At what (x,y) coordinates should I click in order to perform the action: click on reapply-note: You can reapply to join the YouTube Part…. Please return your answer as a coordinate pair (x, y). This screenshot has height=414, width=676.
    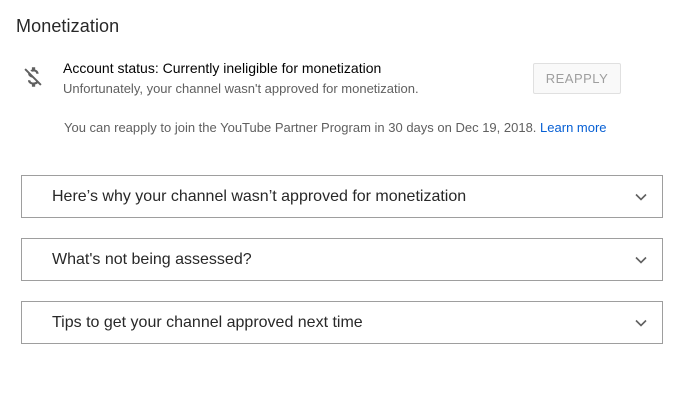
    Looking at the image, I should click on (335, 127).